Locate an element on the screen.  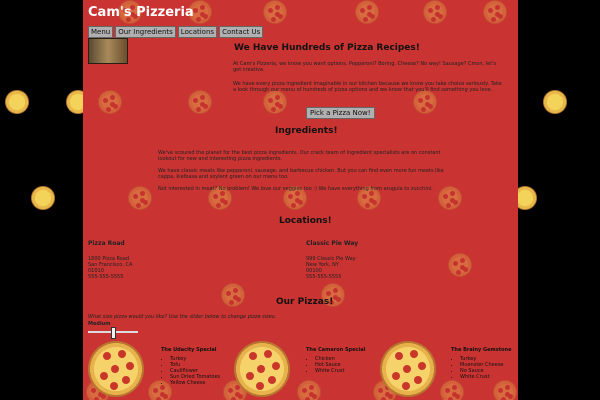
pizzas-heading: Our Pizzas! is located at coordinates (305, 302).